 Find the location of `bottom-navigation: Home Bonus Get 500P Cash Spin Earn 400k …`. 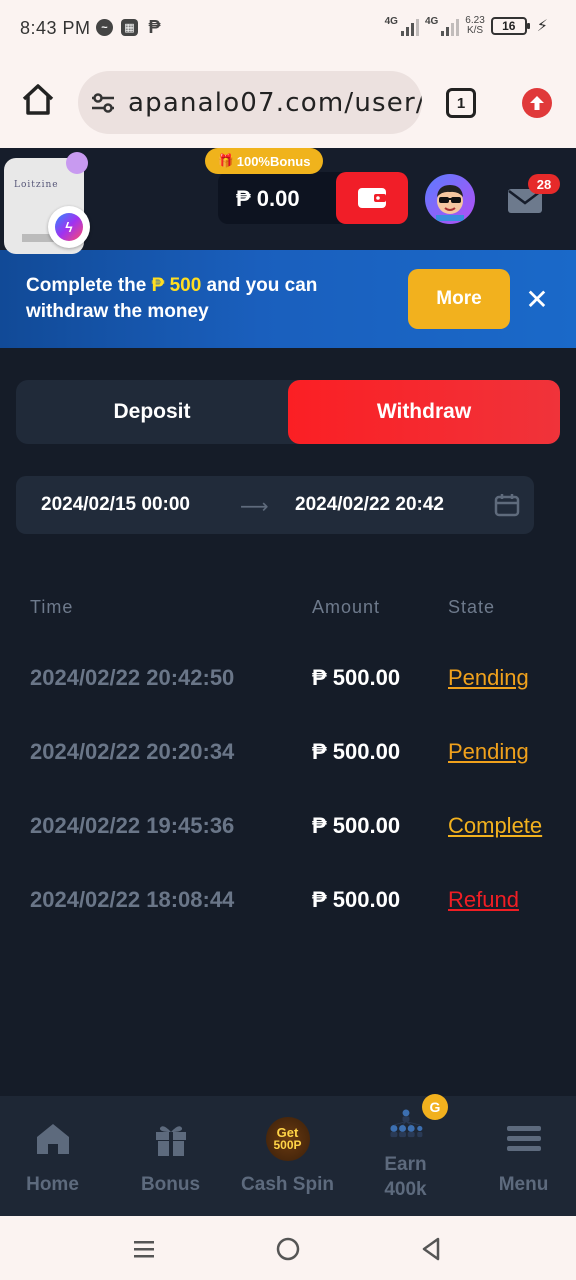

bottom-navigation: Home Bonus Get 500P Cash Spin Earn 400k … is located at coordinates (288, 1156).